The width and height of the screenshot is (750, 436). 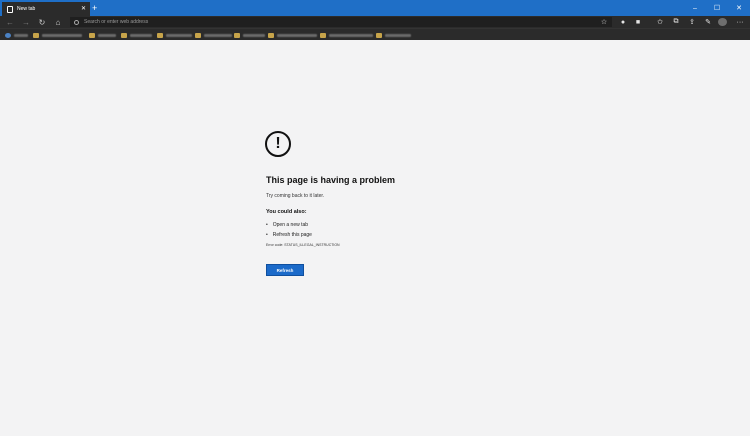 What do you see at coordinates (740, 22) in the screenshot?
I see `more-menu-icon: ···` at bounding box center [740, 22].